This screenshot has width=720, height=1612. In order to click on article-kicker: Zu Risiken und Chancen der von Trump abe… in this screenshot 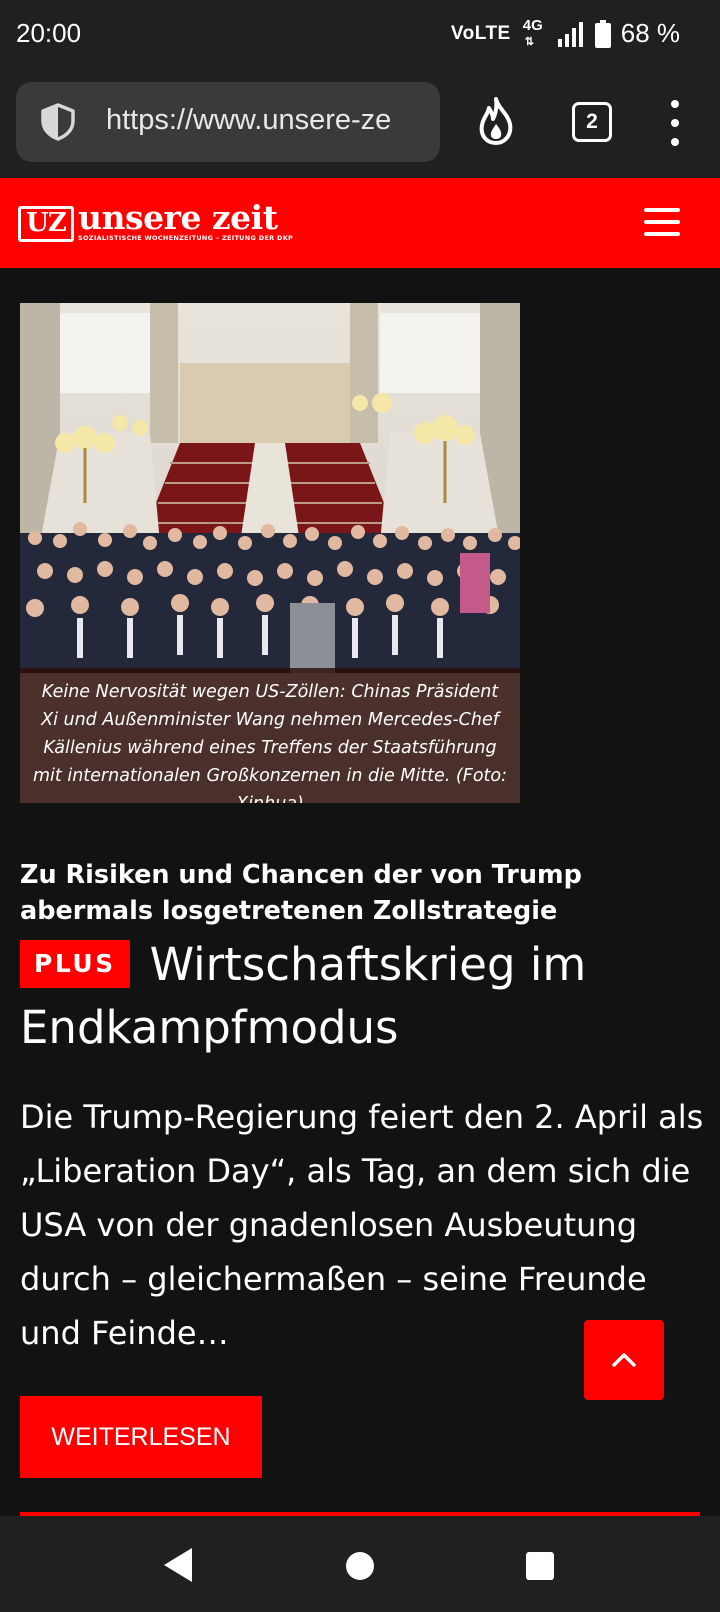, I will do `click(365, 893)`.